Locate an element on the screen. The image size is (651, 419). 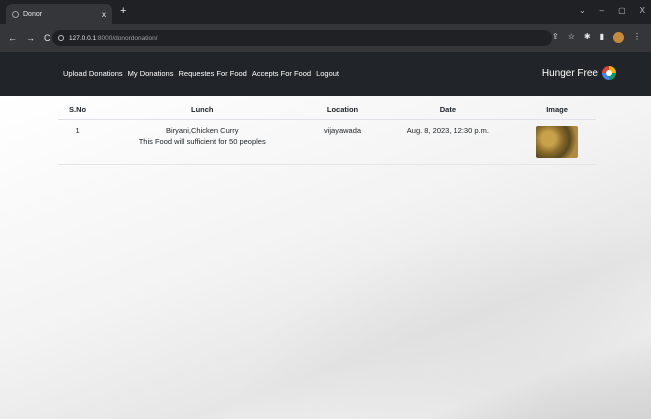
col-location: Location is located at coordinates (342, 110).